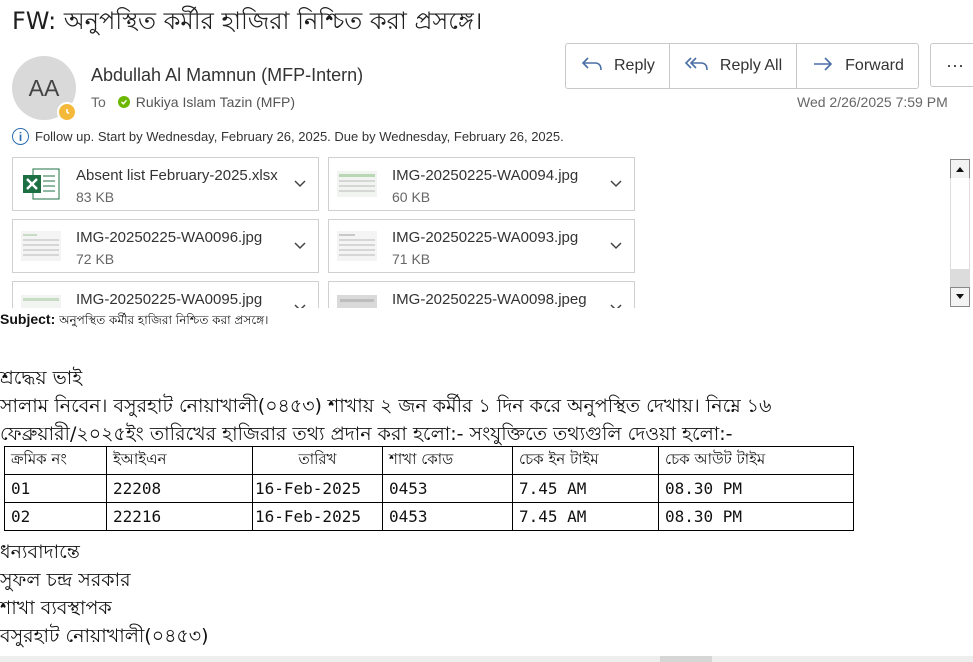  Describe the element at coordinates (823, 66) in the screenshot. I see `forward-icon` at that location.